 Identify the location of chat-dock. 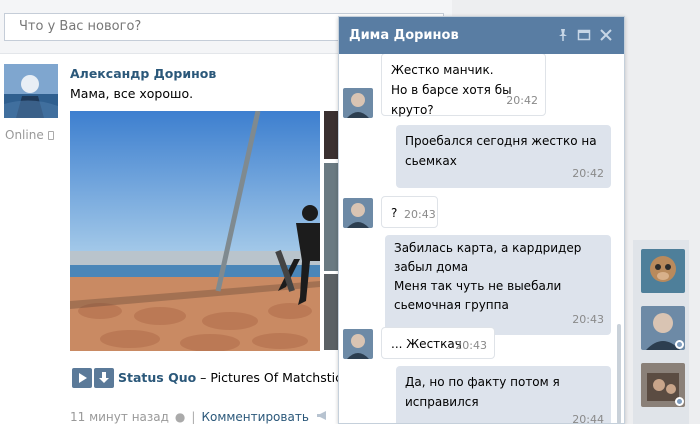
(661, 332).